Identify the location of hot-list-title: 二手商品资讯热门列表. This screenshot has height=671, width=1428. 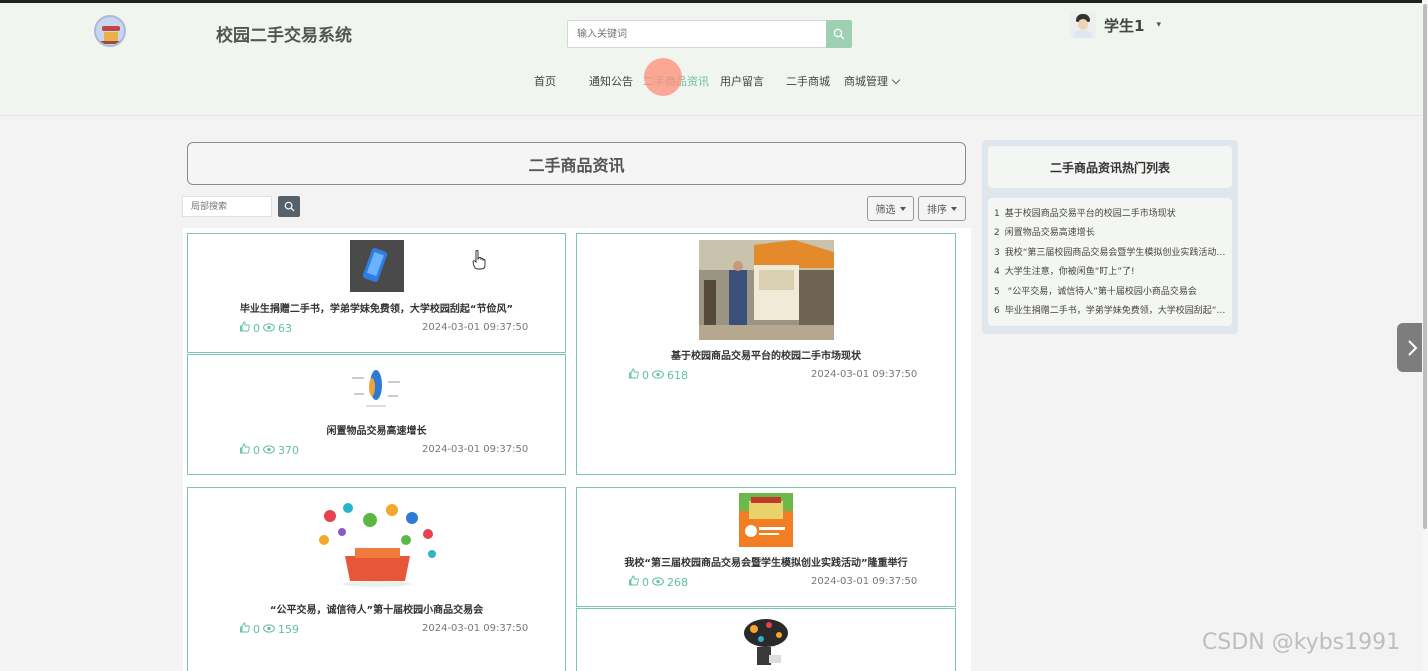
(1110, 167).